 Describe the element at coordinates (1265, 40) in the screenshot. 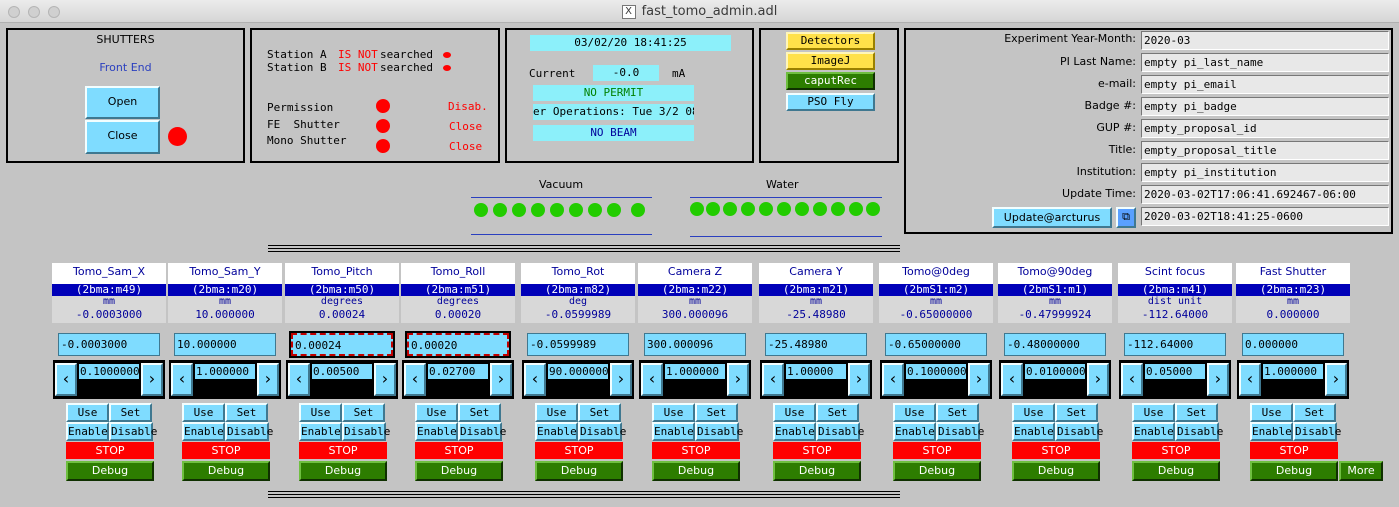

I see `year-month-field: 2020-03` at that location.